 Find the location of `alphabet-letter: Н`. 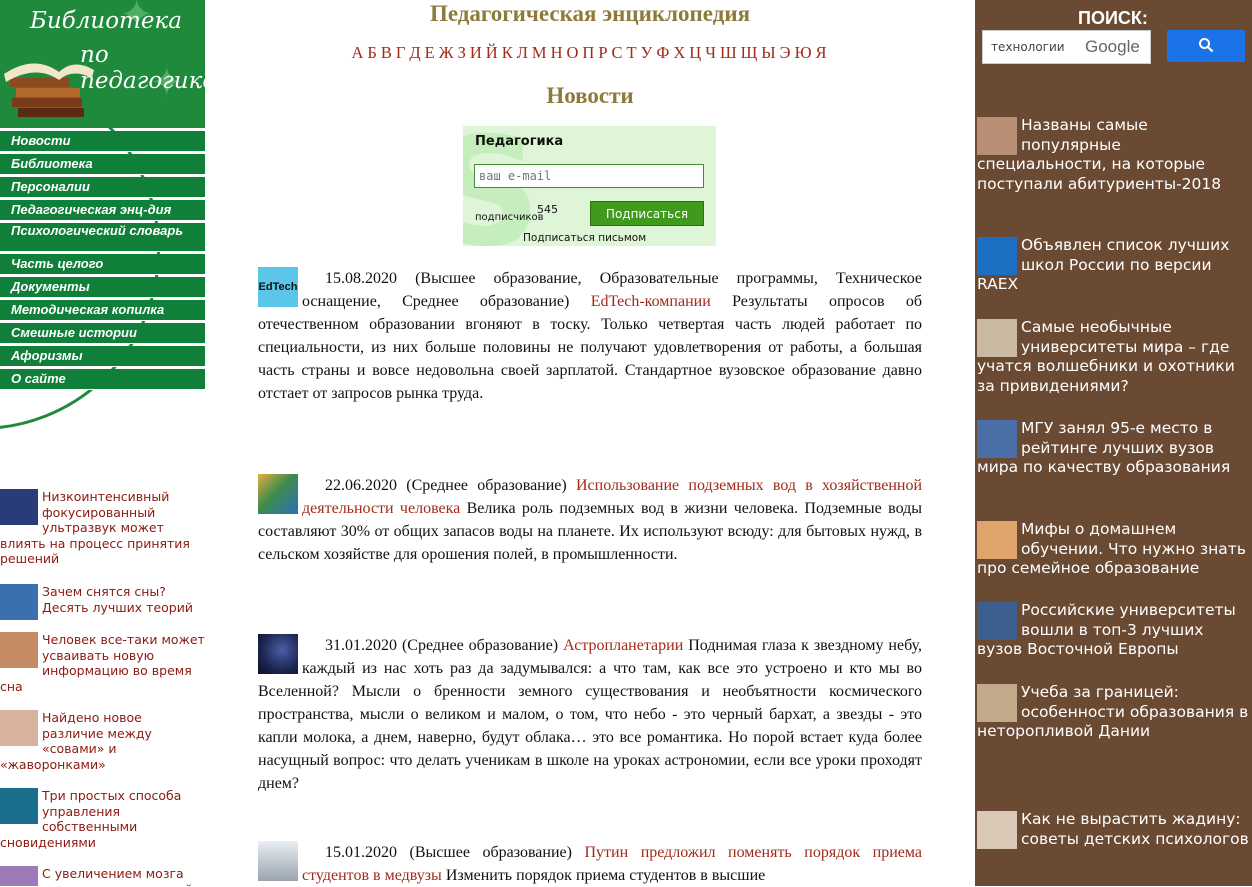

alphabet-letter: Н is located at coordinates (558, 52).